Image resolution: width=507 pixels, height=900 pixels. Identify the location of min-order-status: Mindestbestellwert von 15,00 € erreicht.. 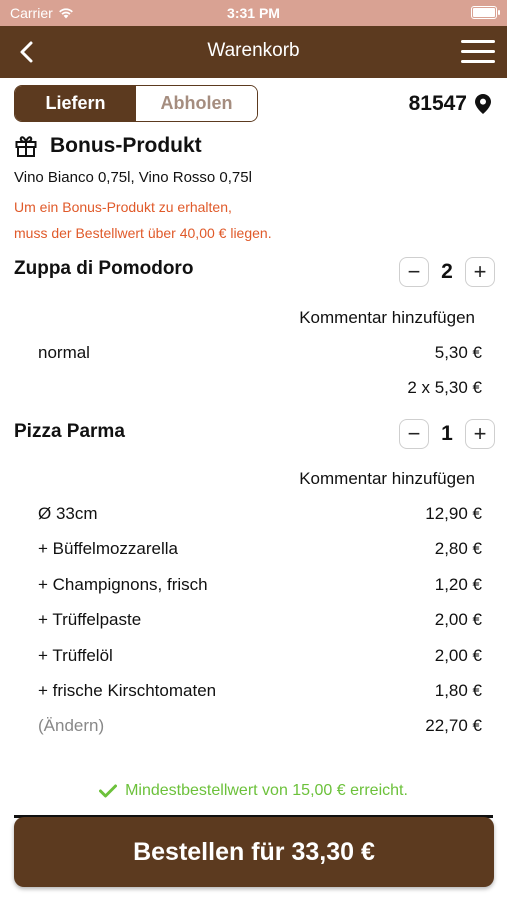
(253, 791).